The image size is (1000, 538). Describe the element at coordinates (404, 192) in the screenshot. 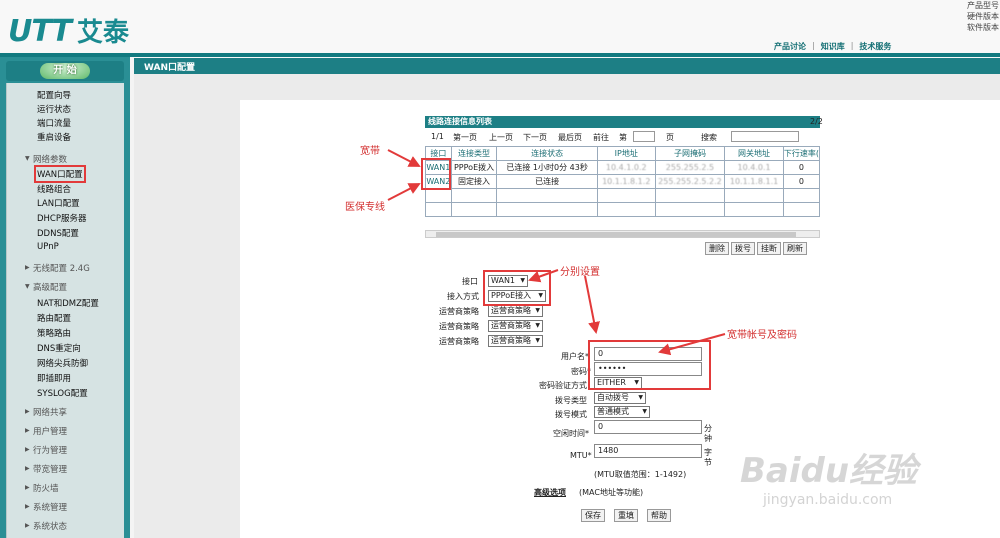

I see `arrow-medical-line` at that location.